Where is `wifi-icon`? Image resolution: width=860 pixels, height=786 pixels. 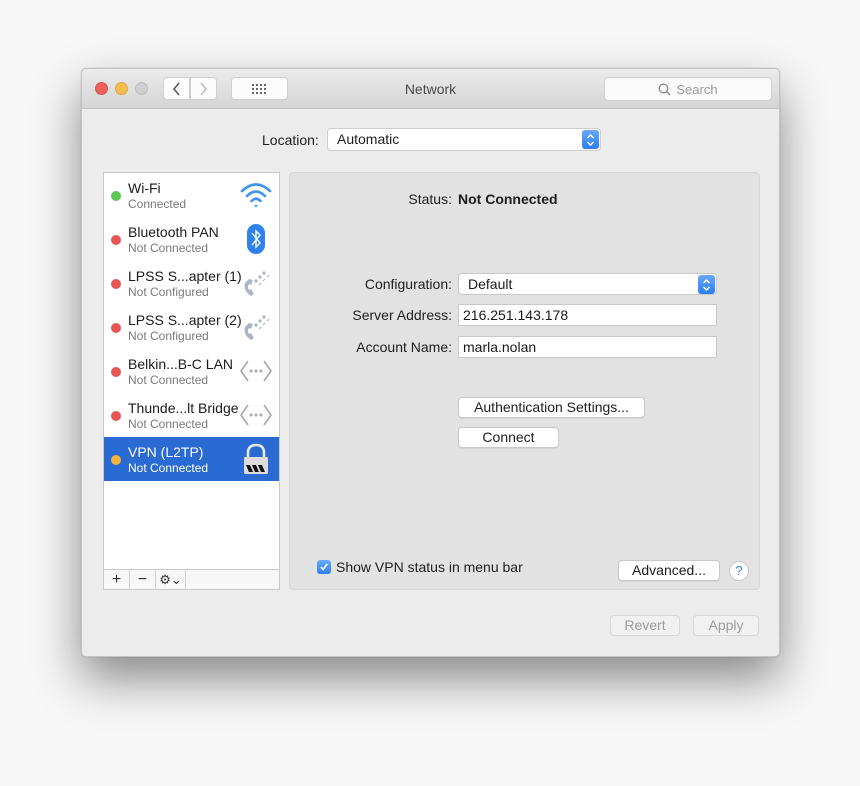
wifi-icon is located at coordinates (256, 195).